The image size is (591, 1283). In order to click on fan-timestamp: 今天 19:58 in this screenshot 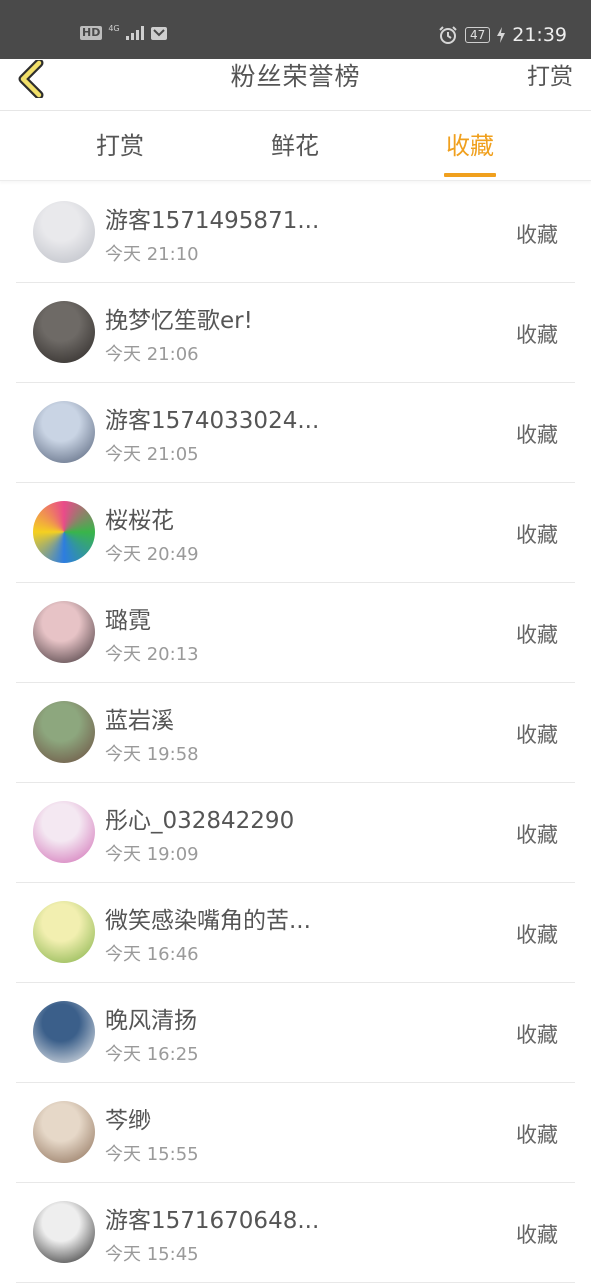, I will do `click(152, 754)`.